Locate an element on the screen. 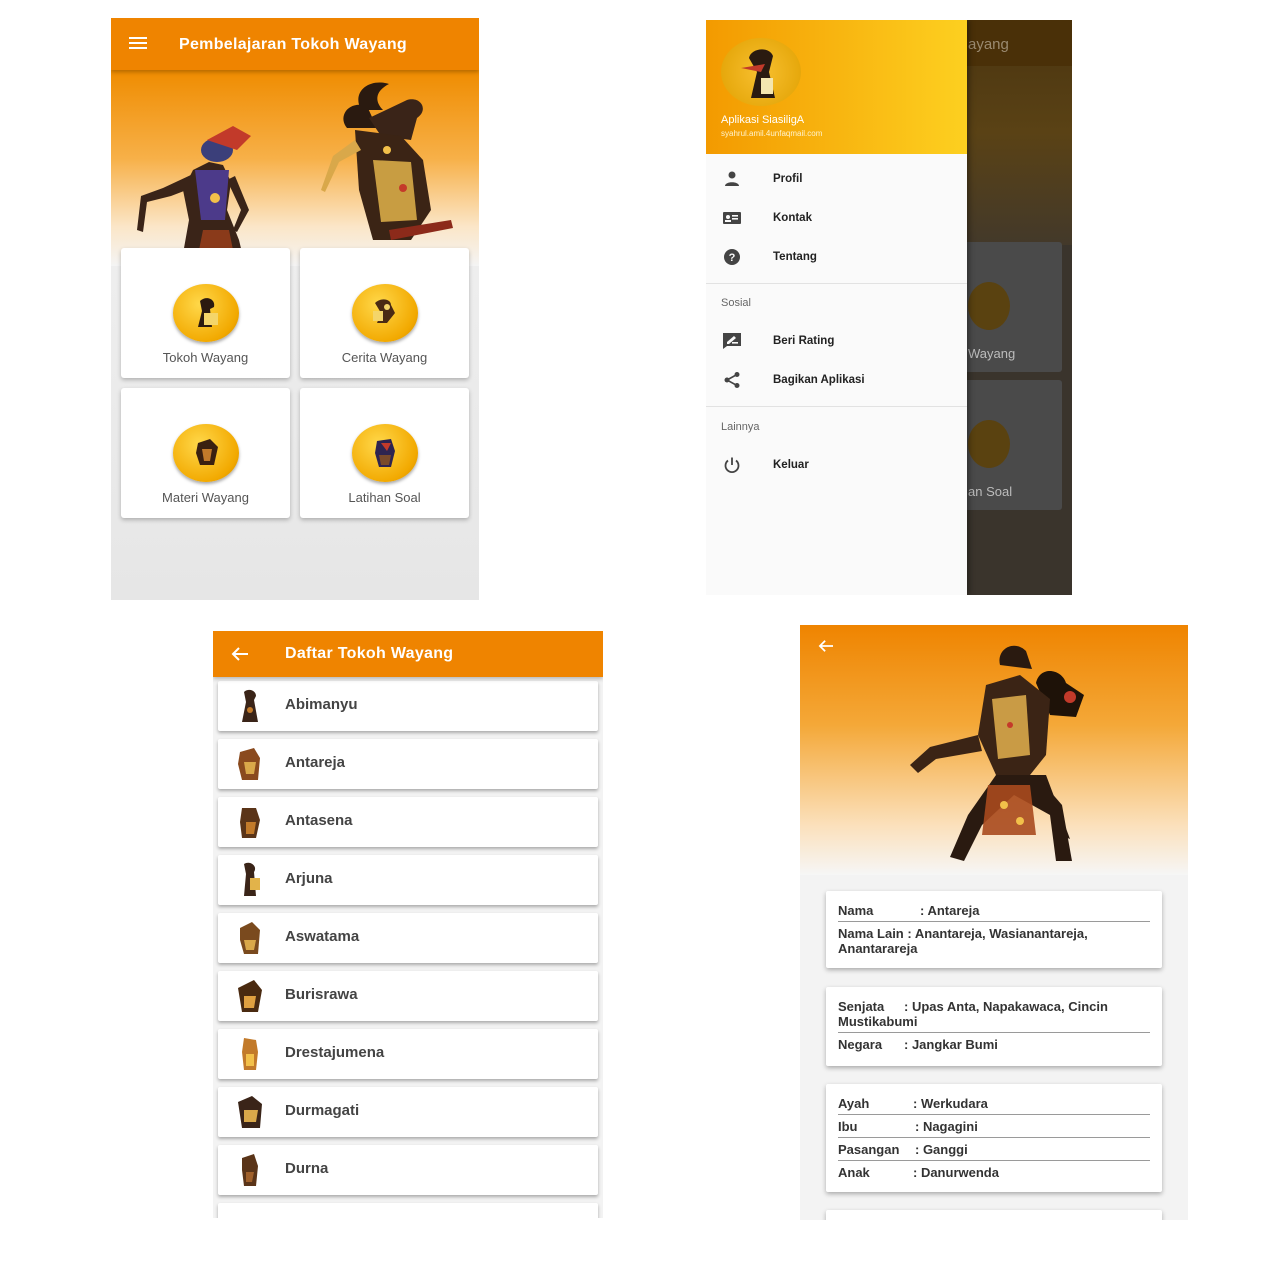 The image size is (1280, 1280). info-row: Nama: Antareja is located at coordinates (994, 912).